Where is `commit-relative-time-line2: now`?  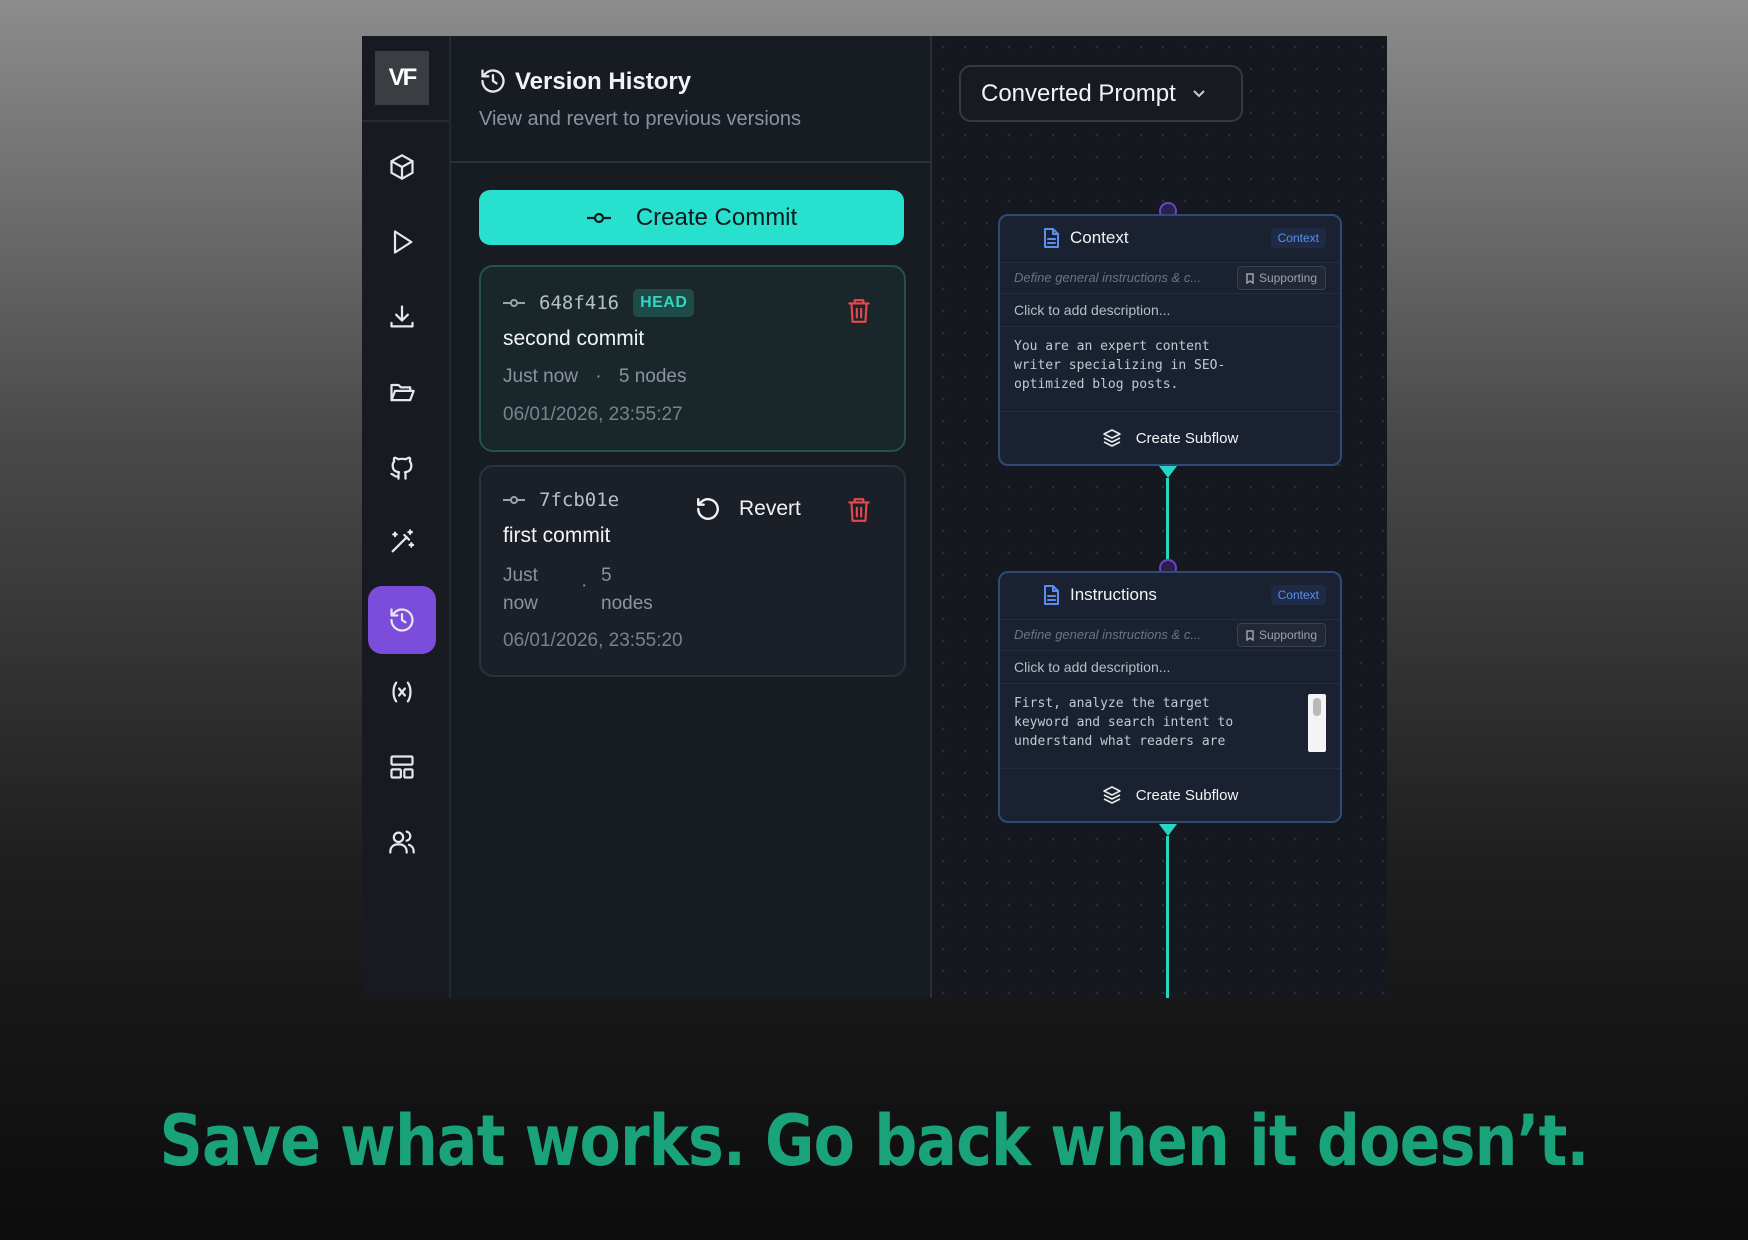 commit-relative-time-line2: now is located at coordinates (520, 603).